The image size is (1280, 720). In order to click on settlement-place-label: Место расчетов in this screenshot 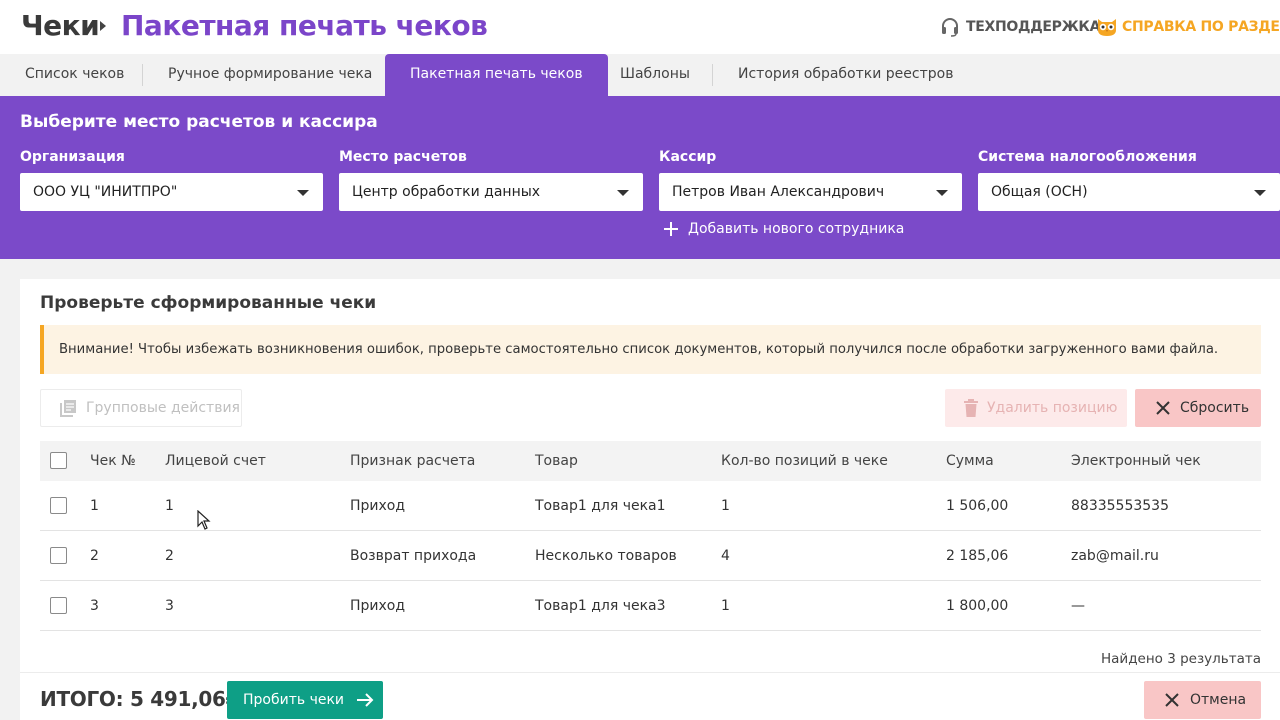, I will do `click(403, 157)`.